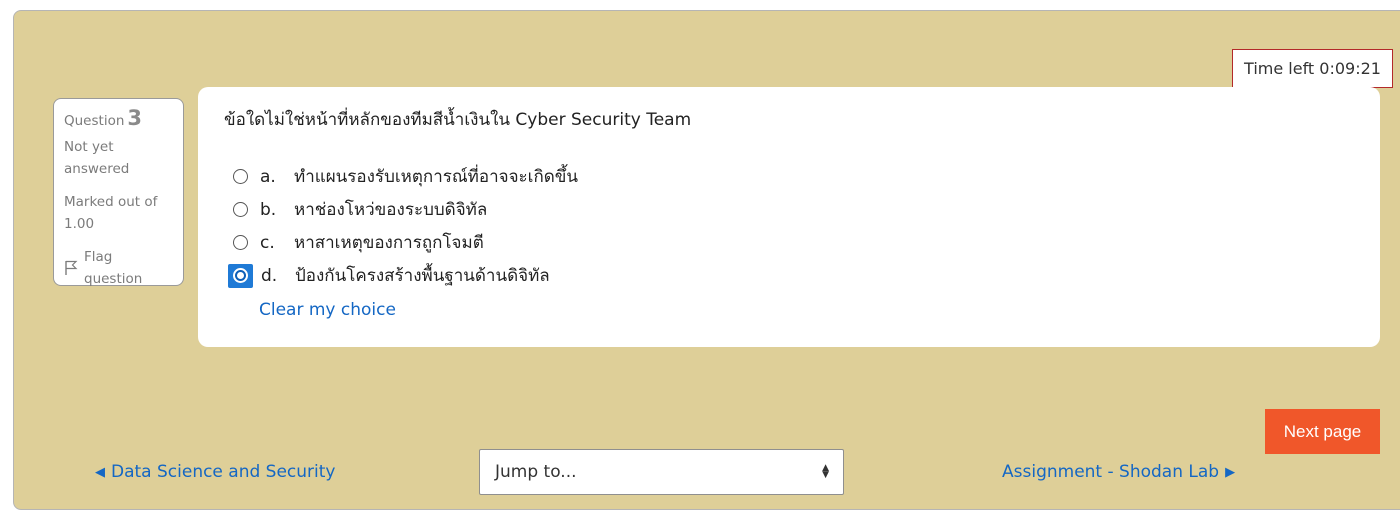 The image size is (1400, 510). I want to click on answer-text: หาสาเหตุของการถูกโจมตี, so click(389, 243).